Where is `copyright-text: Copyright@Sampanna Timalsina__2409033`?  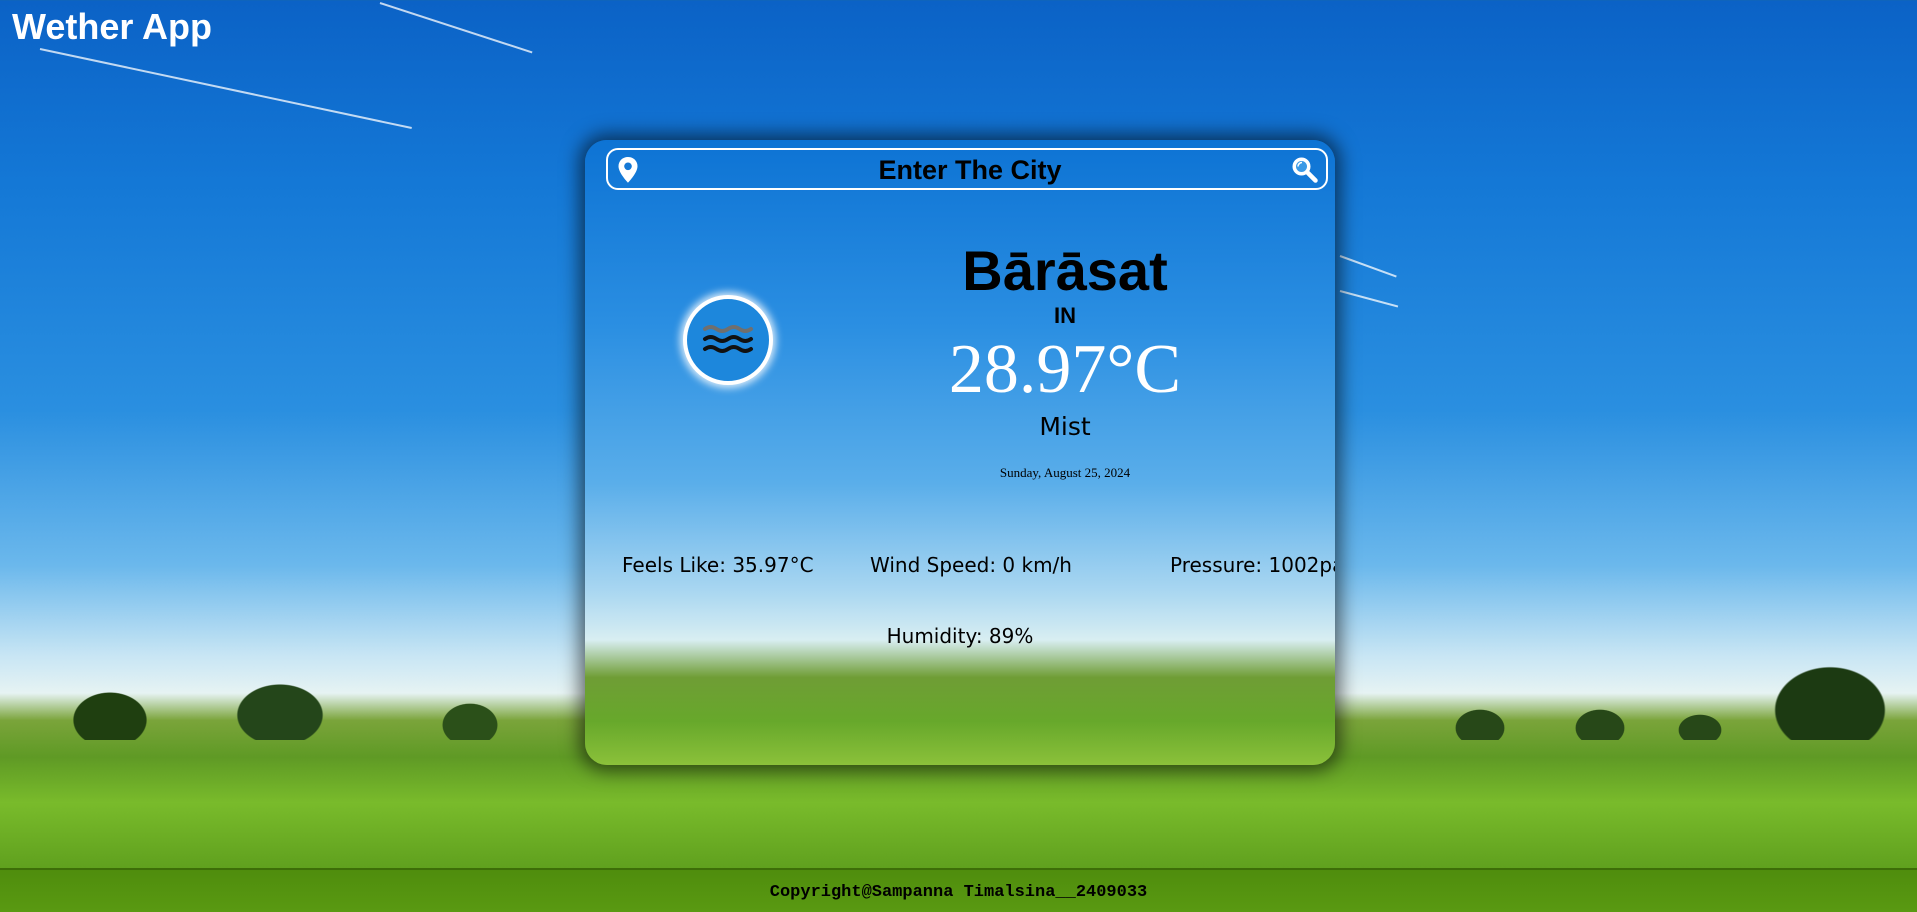
copyright-text: Copyright@Sampanna Timalsina__2409033 is located at coordinates (958, 892).